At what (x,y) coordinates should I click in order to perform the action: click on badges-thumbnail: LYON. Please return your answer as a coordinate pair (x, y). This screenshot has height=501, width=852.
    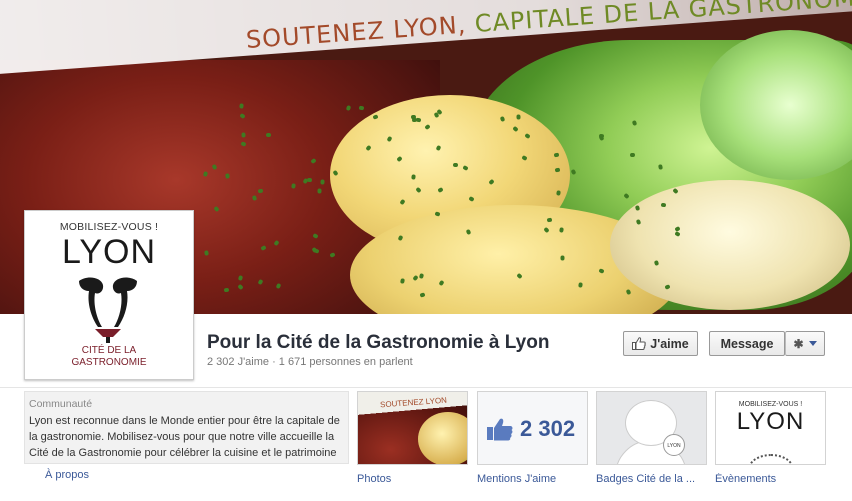
    Looking at the image, I should click on (651, 428).